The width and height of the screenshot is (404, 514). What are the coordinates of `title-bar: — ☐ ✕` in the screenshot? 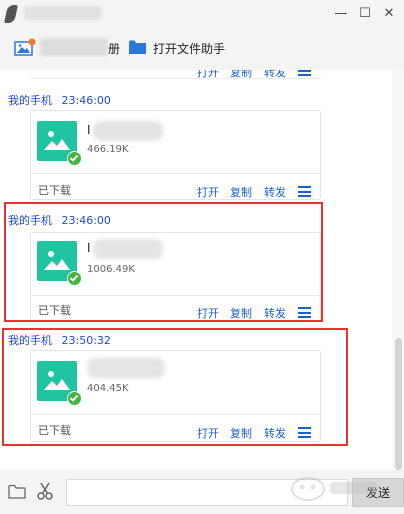 It's located at (202, 14).